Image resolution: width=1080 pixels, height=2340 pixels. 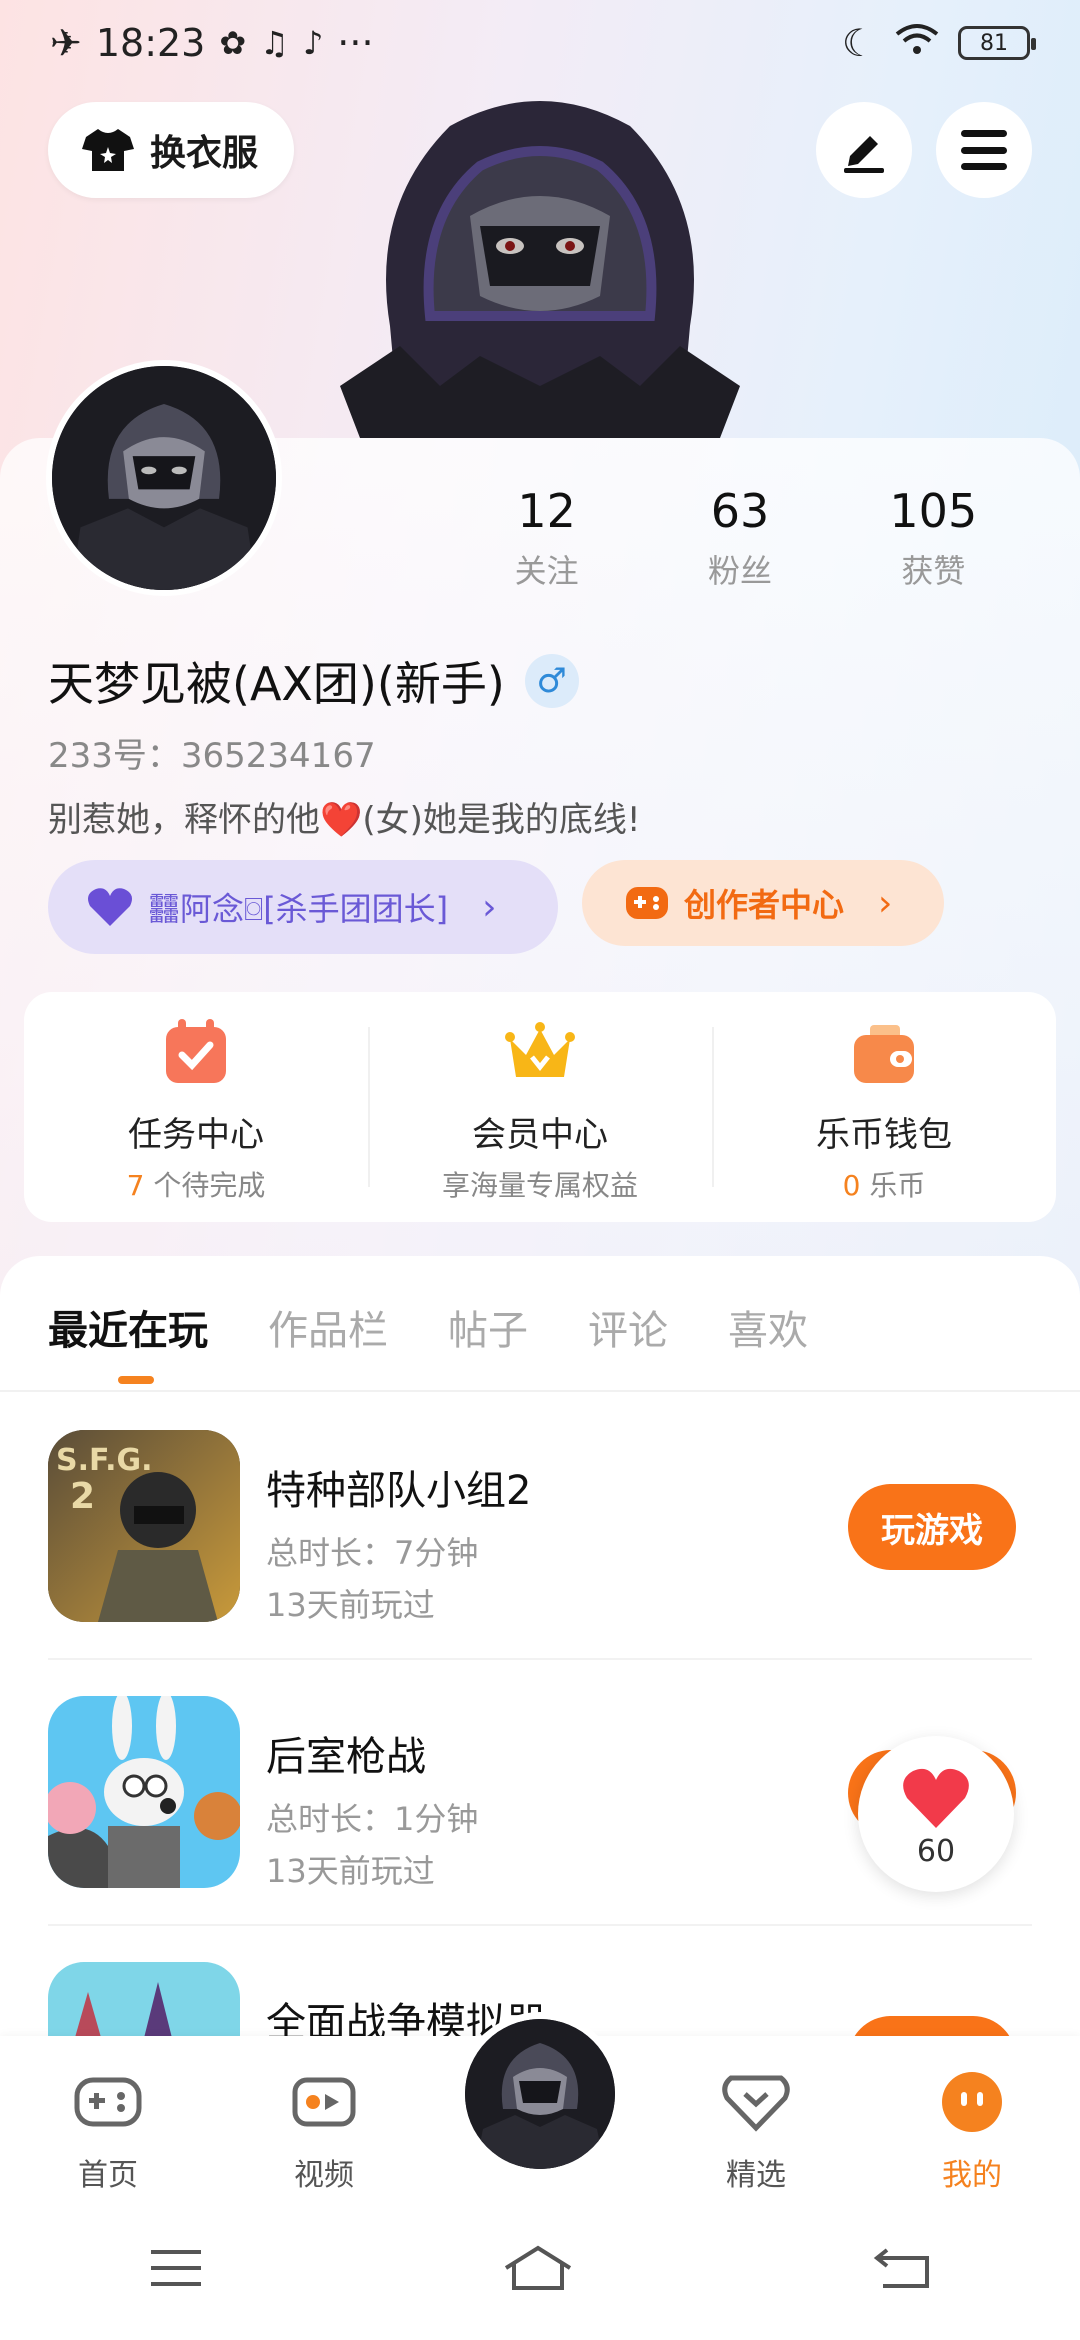 I want to click on battery-icon: 81, so click(x=997, y=43).